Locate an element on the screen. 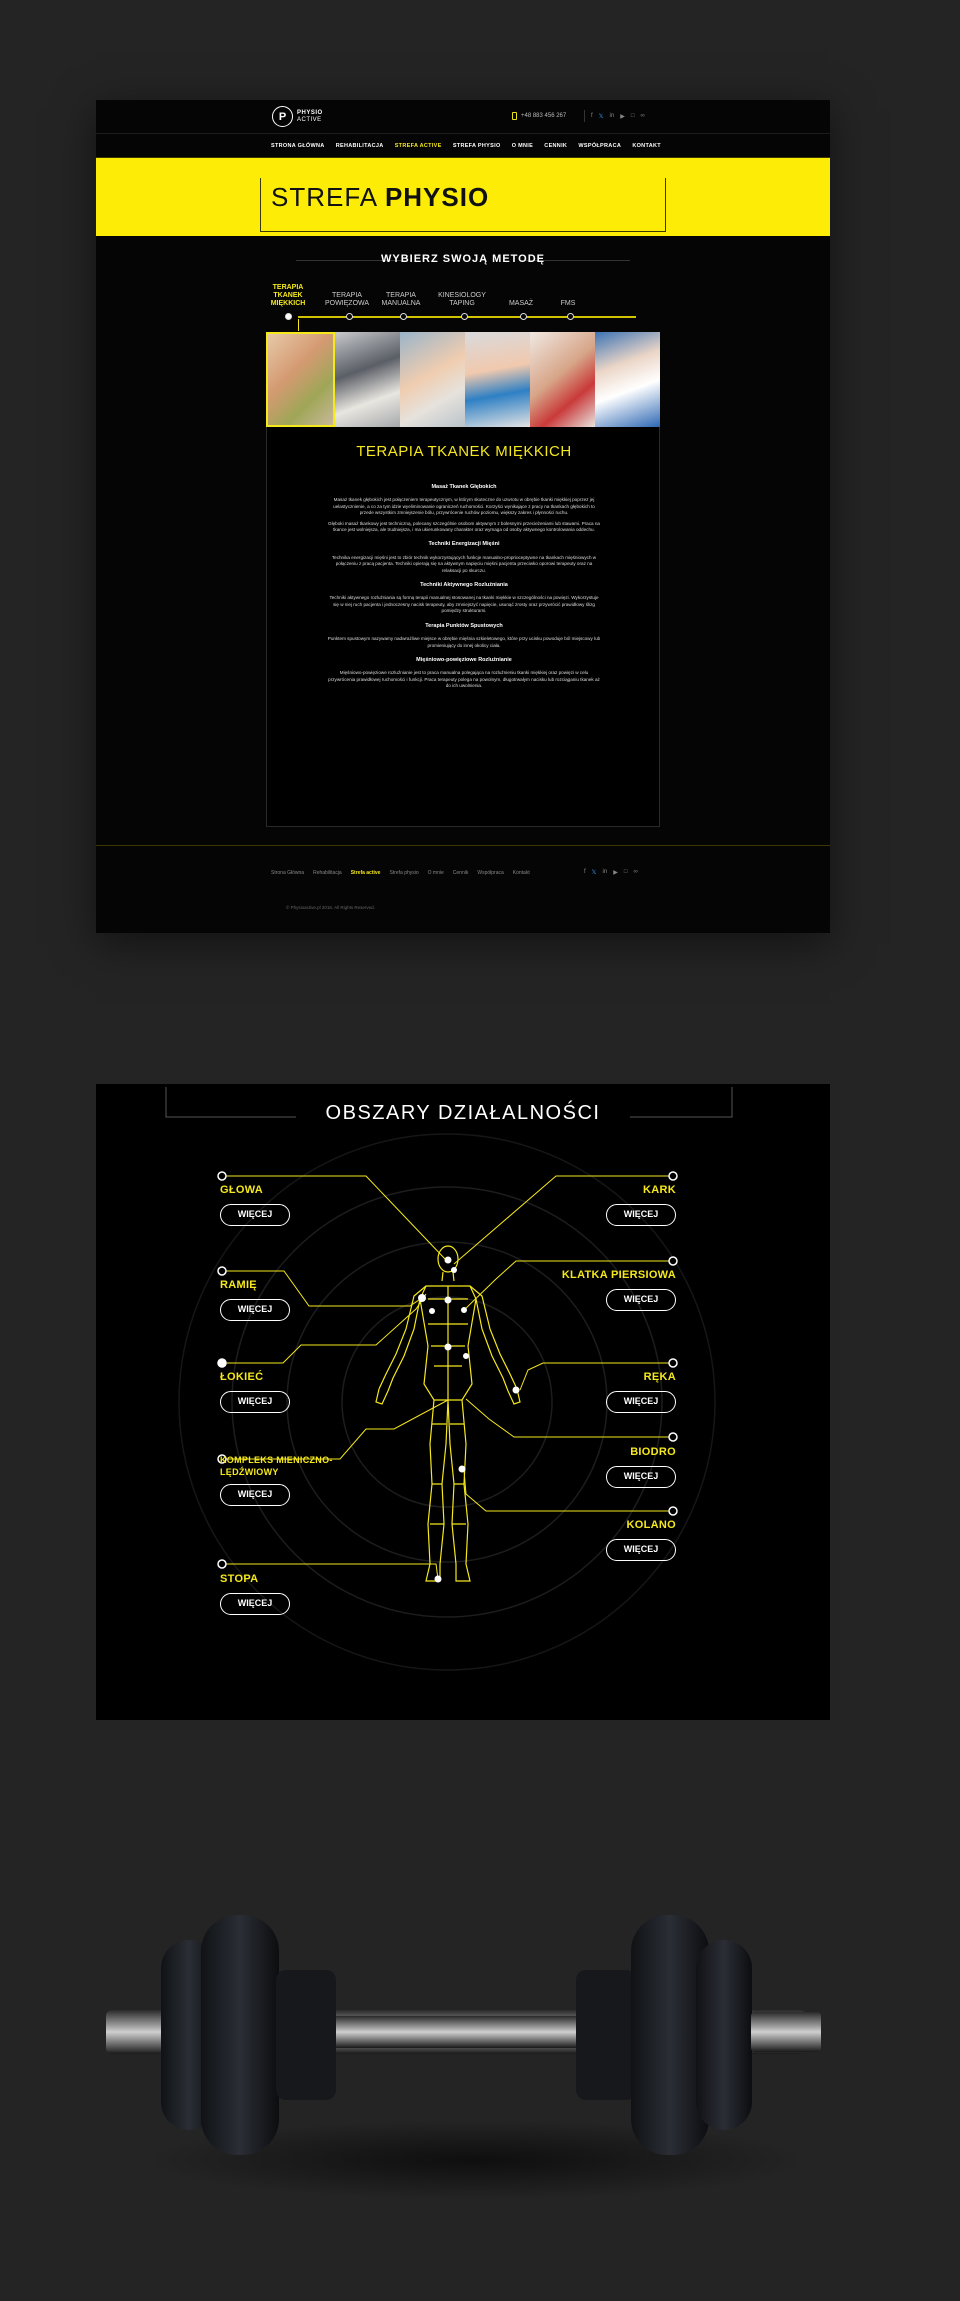 This screenshot has height=2301, width=960. phone-number: +48 883 456 267 is located at coordinates (539, 116).